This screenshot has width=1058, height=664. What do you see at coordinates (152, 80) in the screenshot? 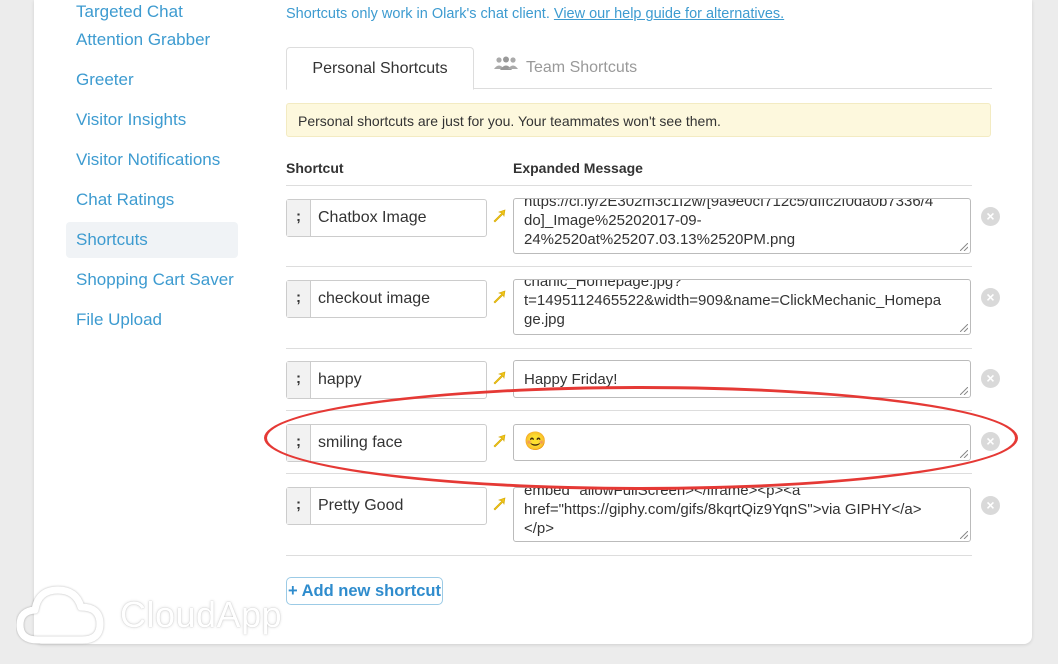
I see `sidebar-item-greeter: Greeter` at bounding box center [152, 80].